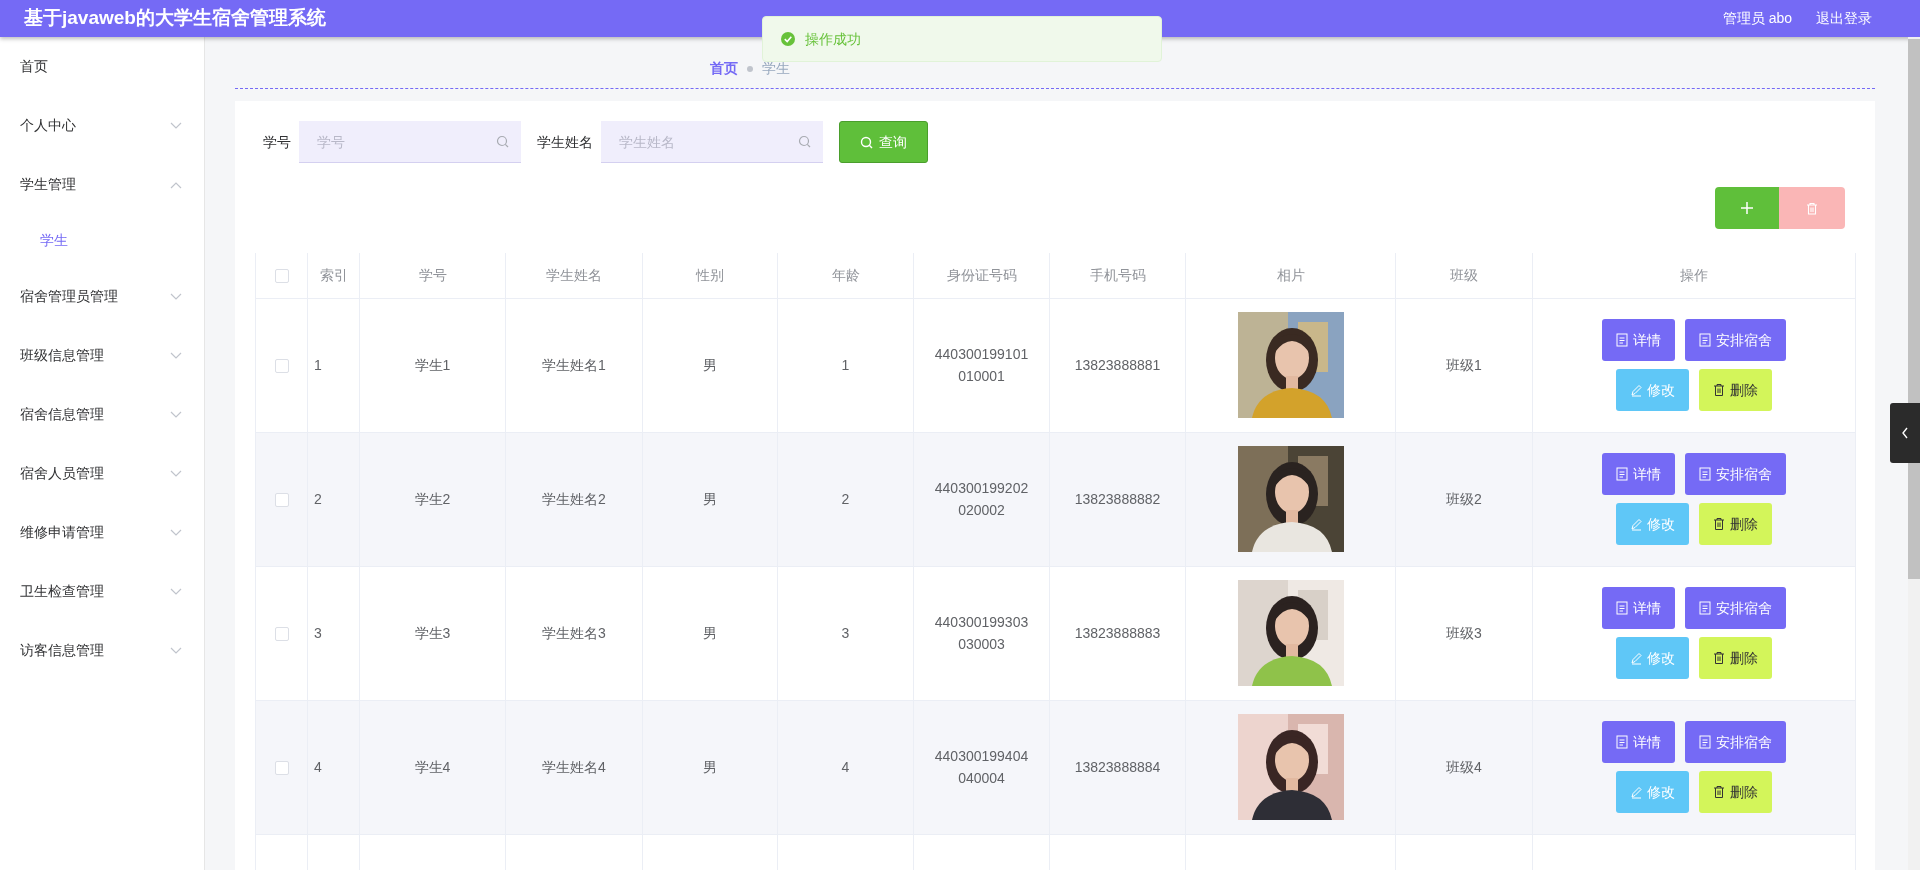 This screenshot has height=870, width=1920. I want to click on table-cell: 班级2, so click(1464, 498).